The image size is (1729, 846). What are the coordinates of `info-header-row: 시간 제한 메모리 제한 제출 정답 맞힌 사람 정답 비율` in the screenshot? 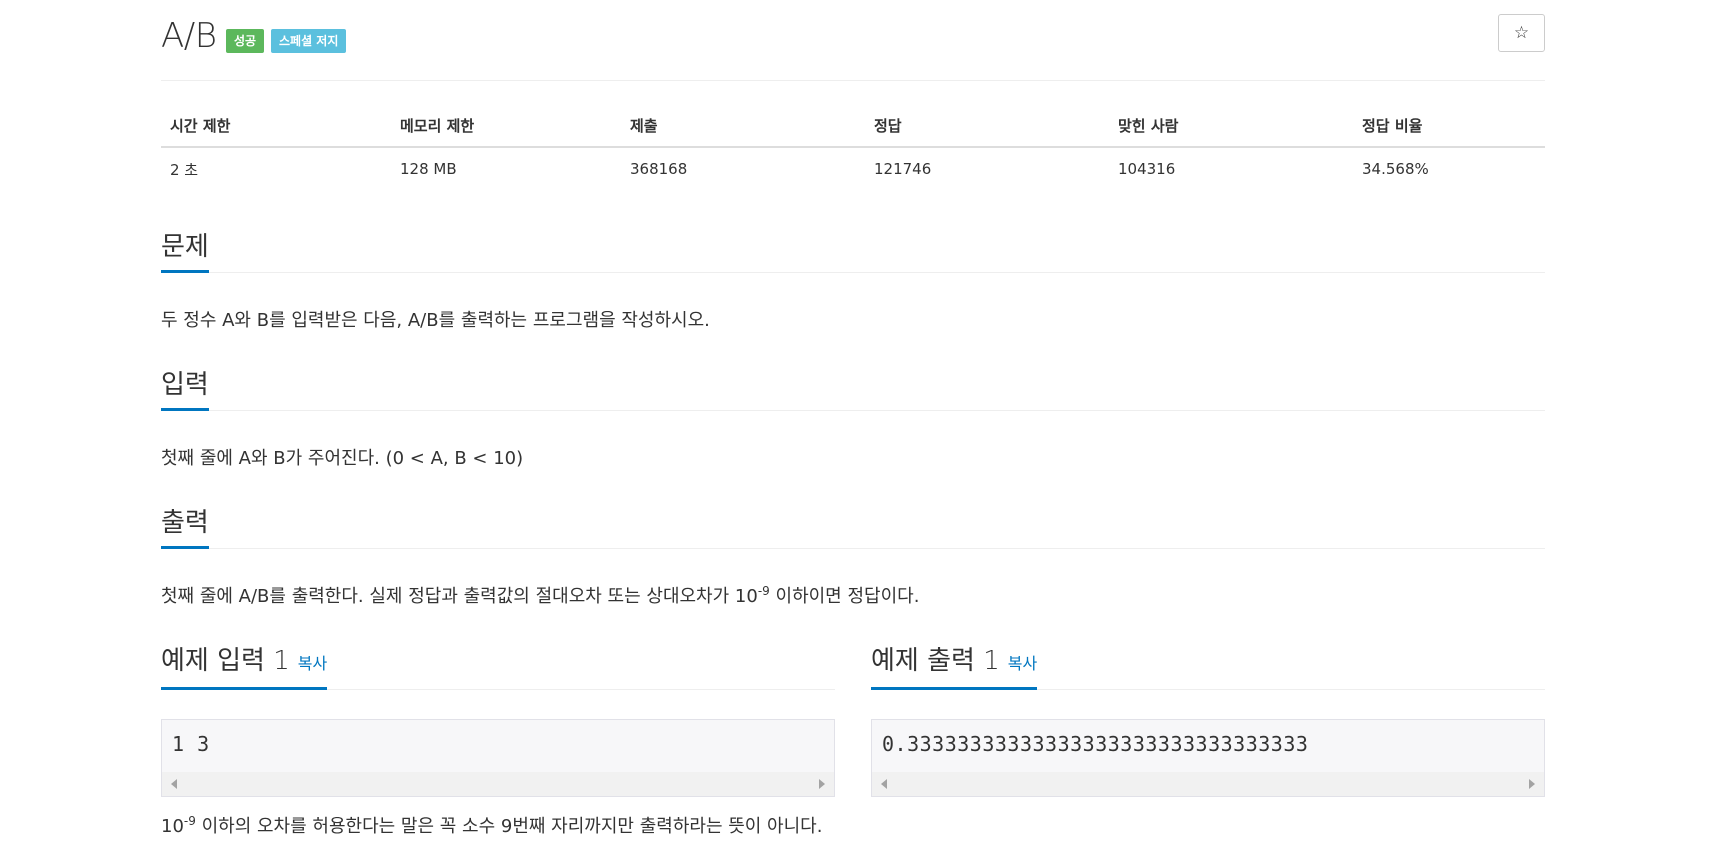 It's located at (853, 126).